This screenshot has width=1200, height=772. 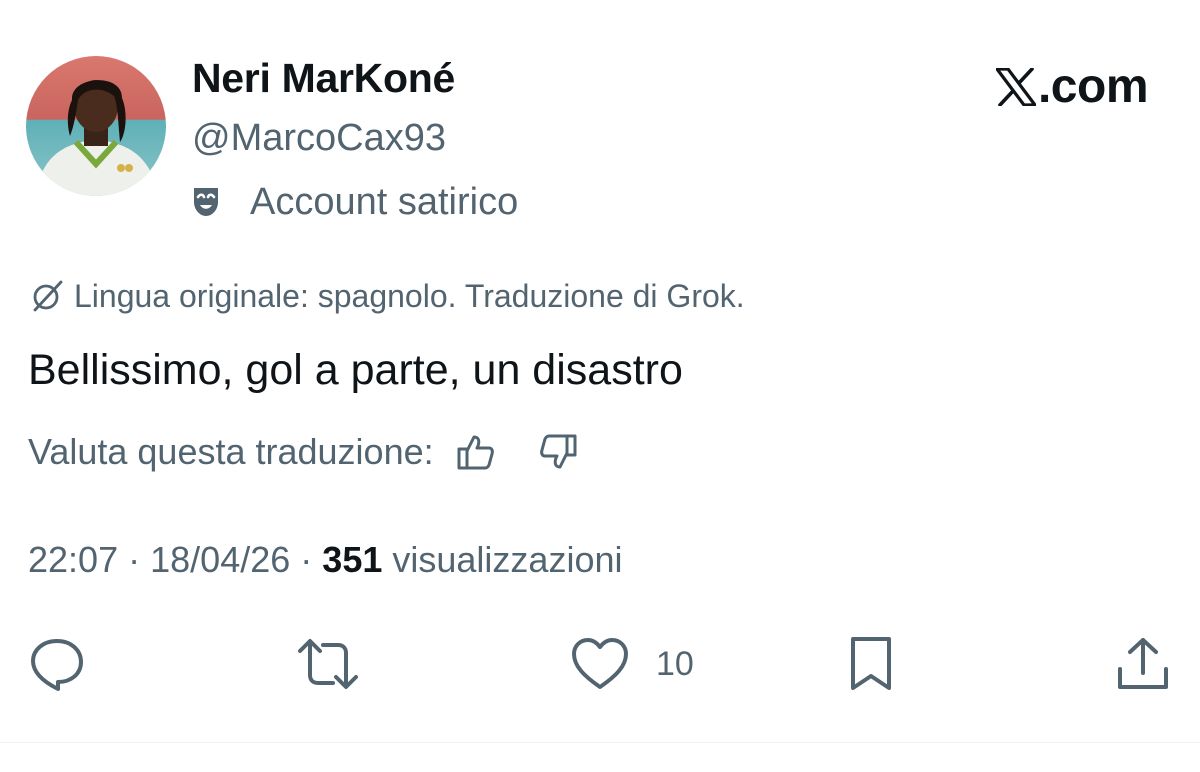 What do you see at coordinates (675, 663) in the screenshot?
I see `like-count: 10` at bounding box center [675, 663].